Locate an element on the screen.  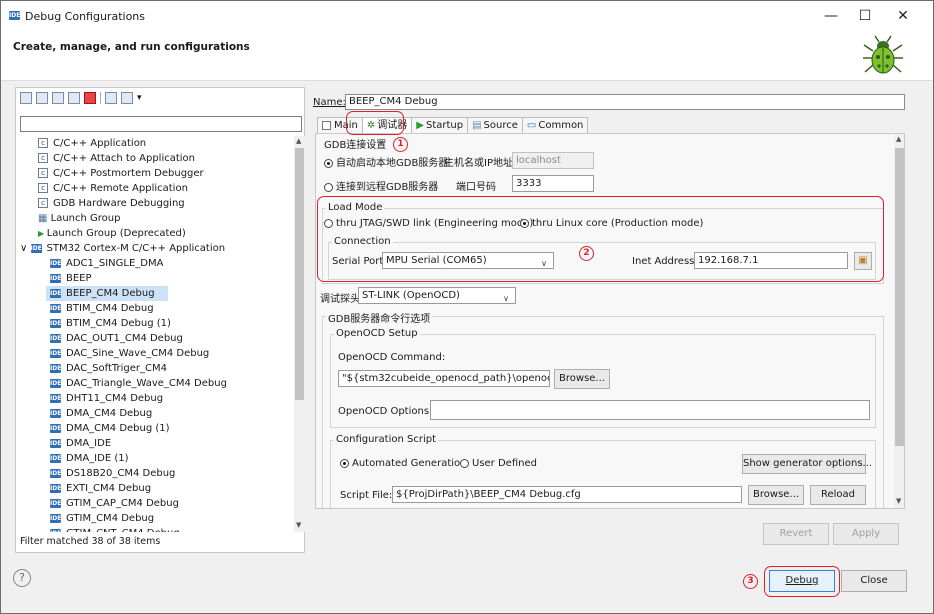
tab-common: ▭ Common is located at coordinates (555, 125).